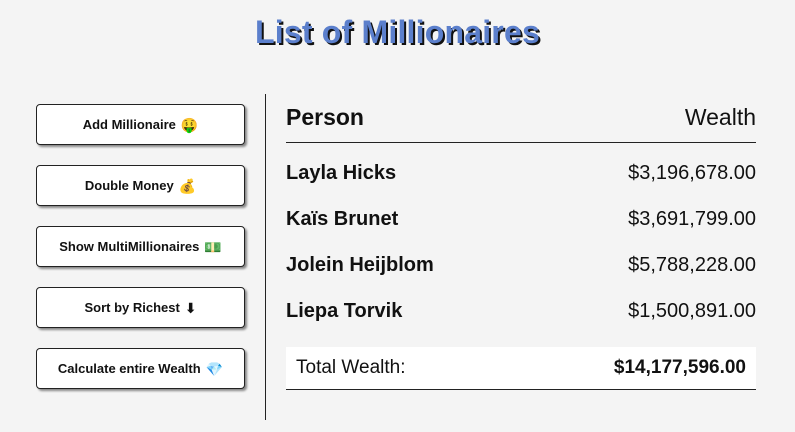 Image resolution: width=795 pixels, height=432 pixels. Describe the element at coordinates (720, 117) in the screenshot. I see `wealth-column-header: Wealth` at that location.